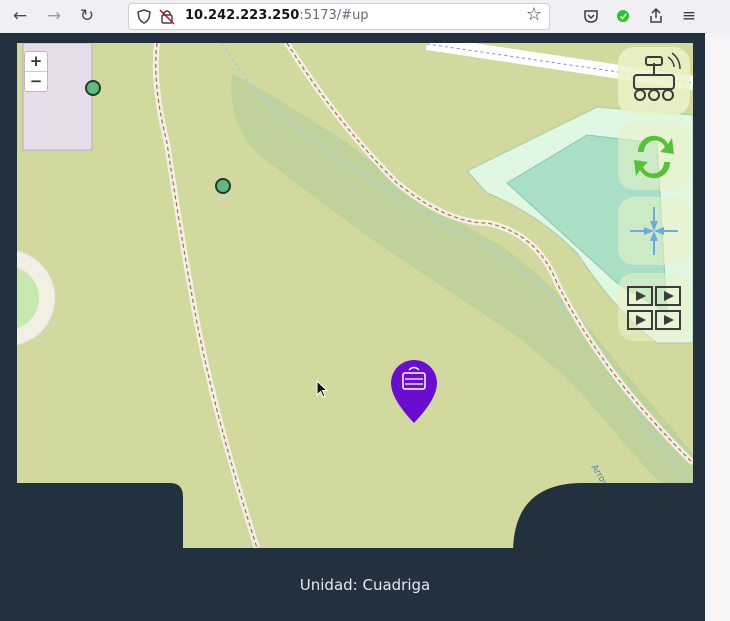 Image resolution: width=730 pixels, height=621 pixels. What do you see at coordinates (87, 16) in the screenshot?
I see `reload-icon: ↻` at bounding box center [87, 16].